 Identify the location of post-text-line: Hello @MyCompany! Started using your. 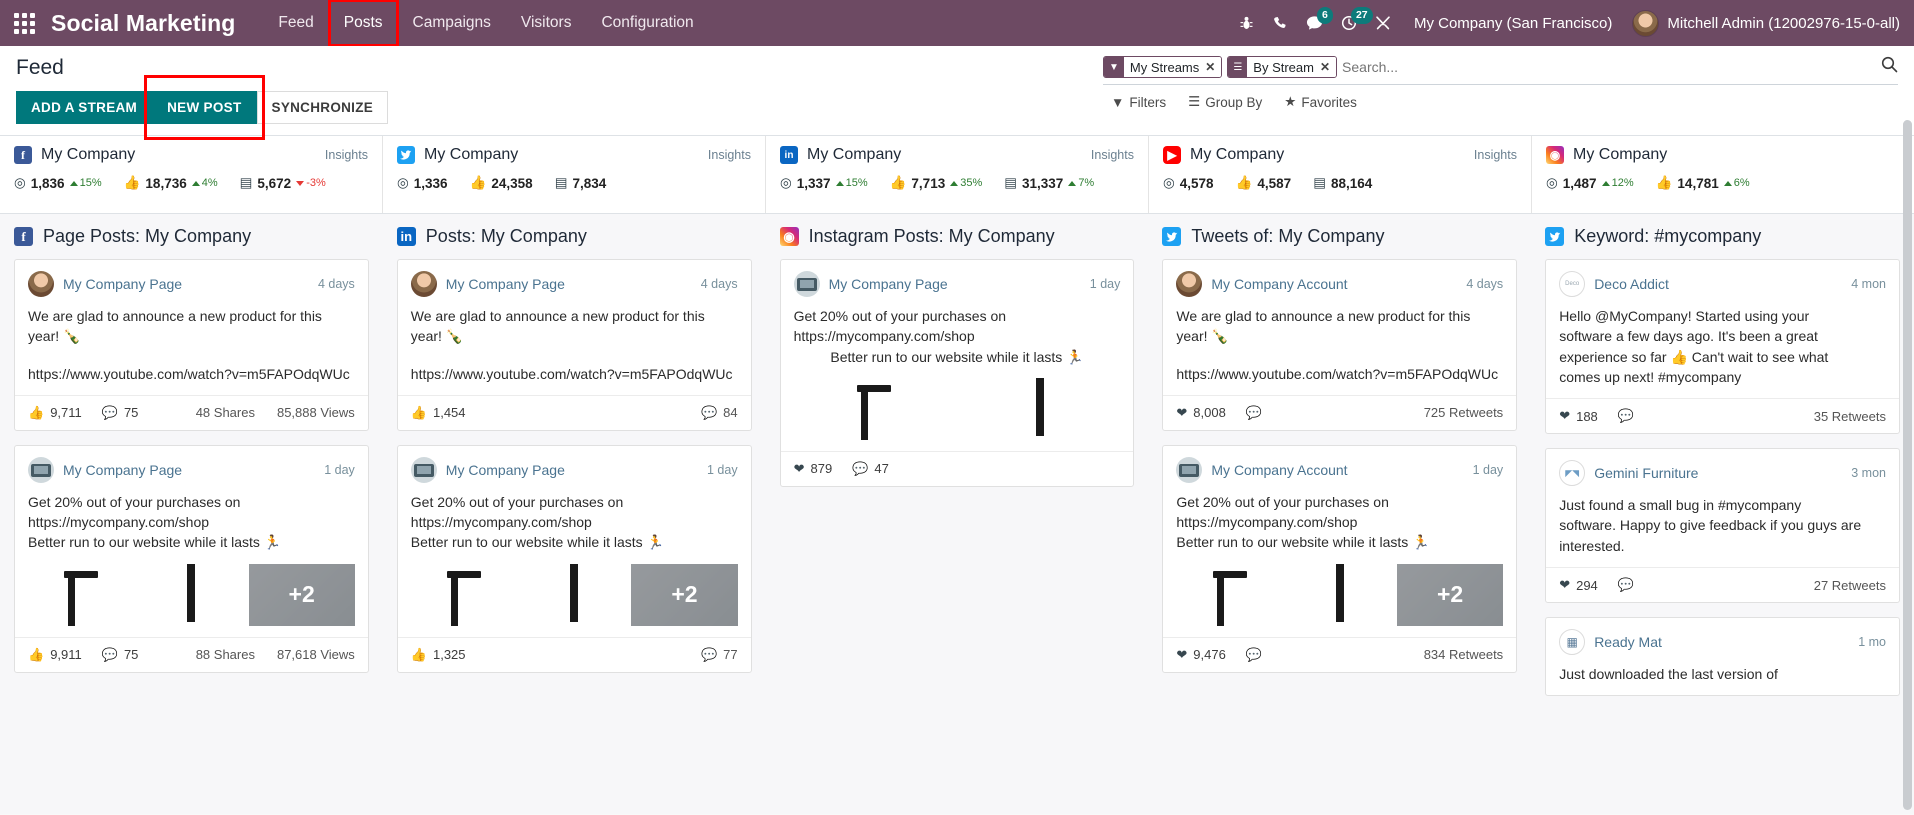
(1684, 316).